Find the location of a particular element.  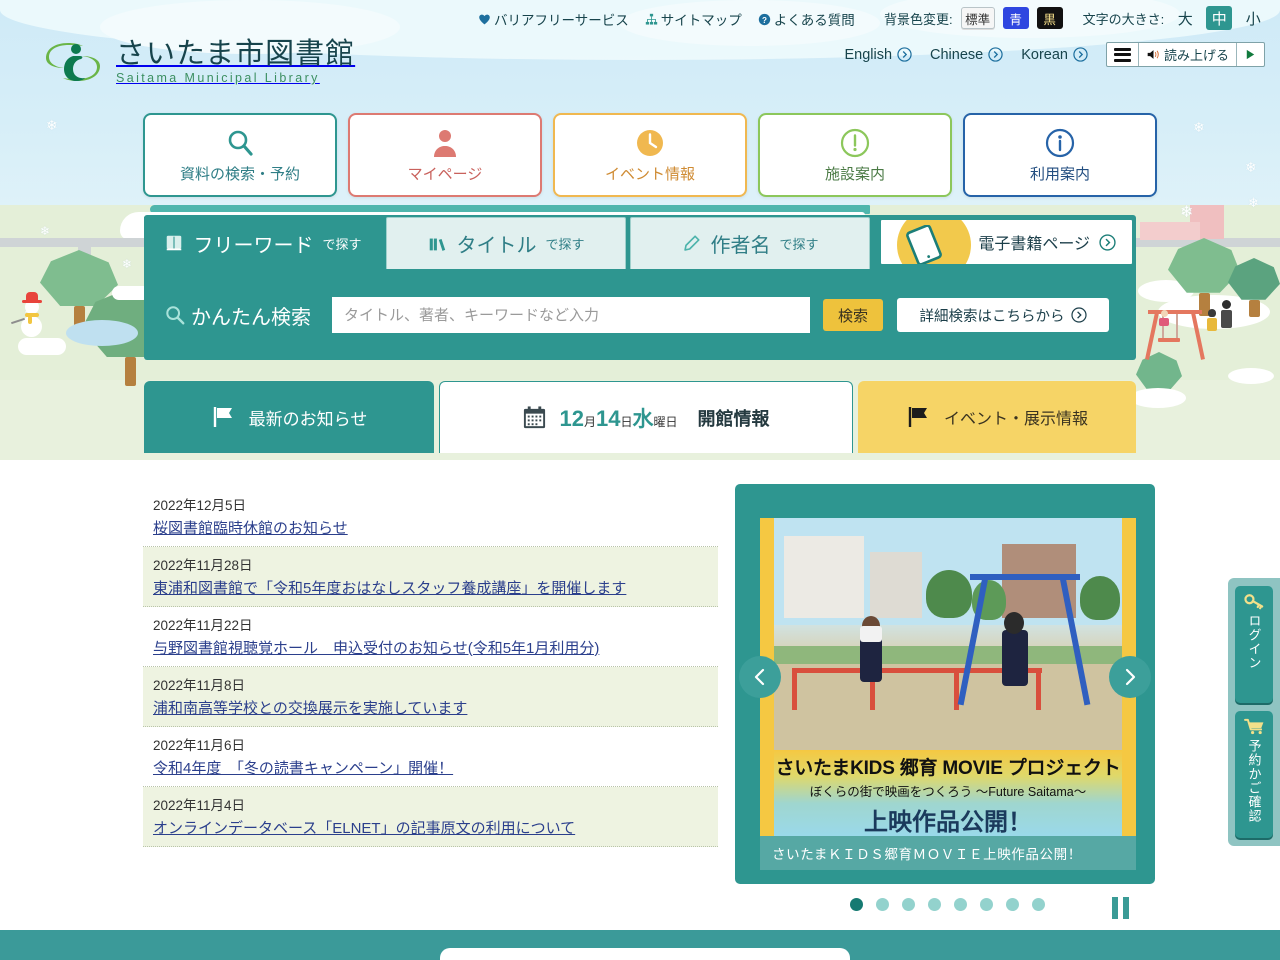

nav-card-events-label: イベント情報 is located at coordinates (649, 174).